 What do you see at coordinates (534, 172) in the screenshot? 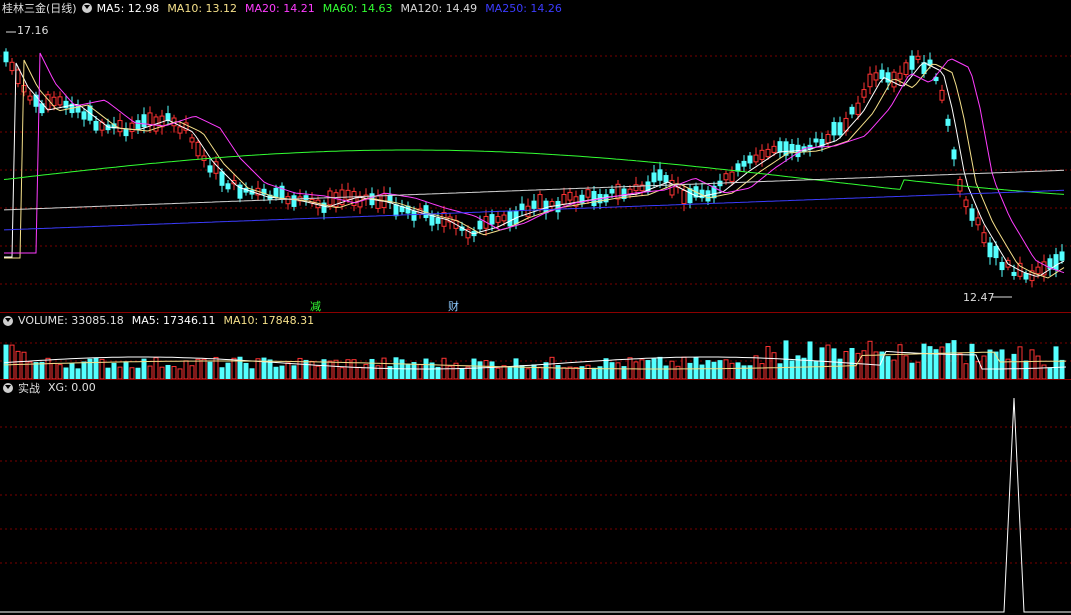
I see `ma60-line` at bounding box center [534, 172].